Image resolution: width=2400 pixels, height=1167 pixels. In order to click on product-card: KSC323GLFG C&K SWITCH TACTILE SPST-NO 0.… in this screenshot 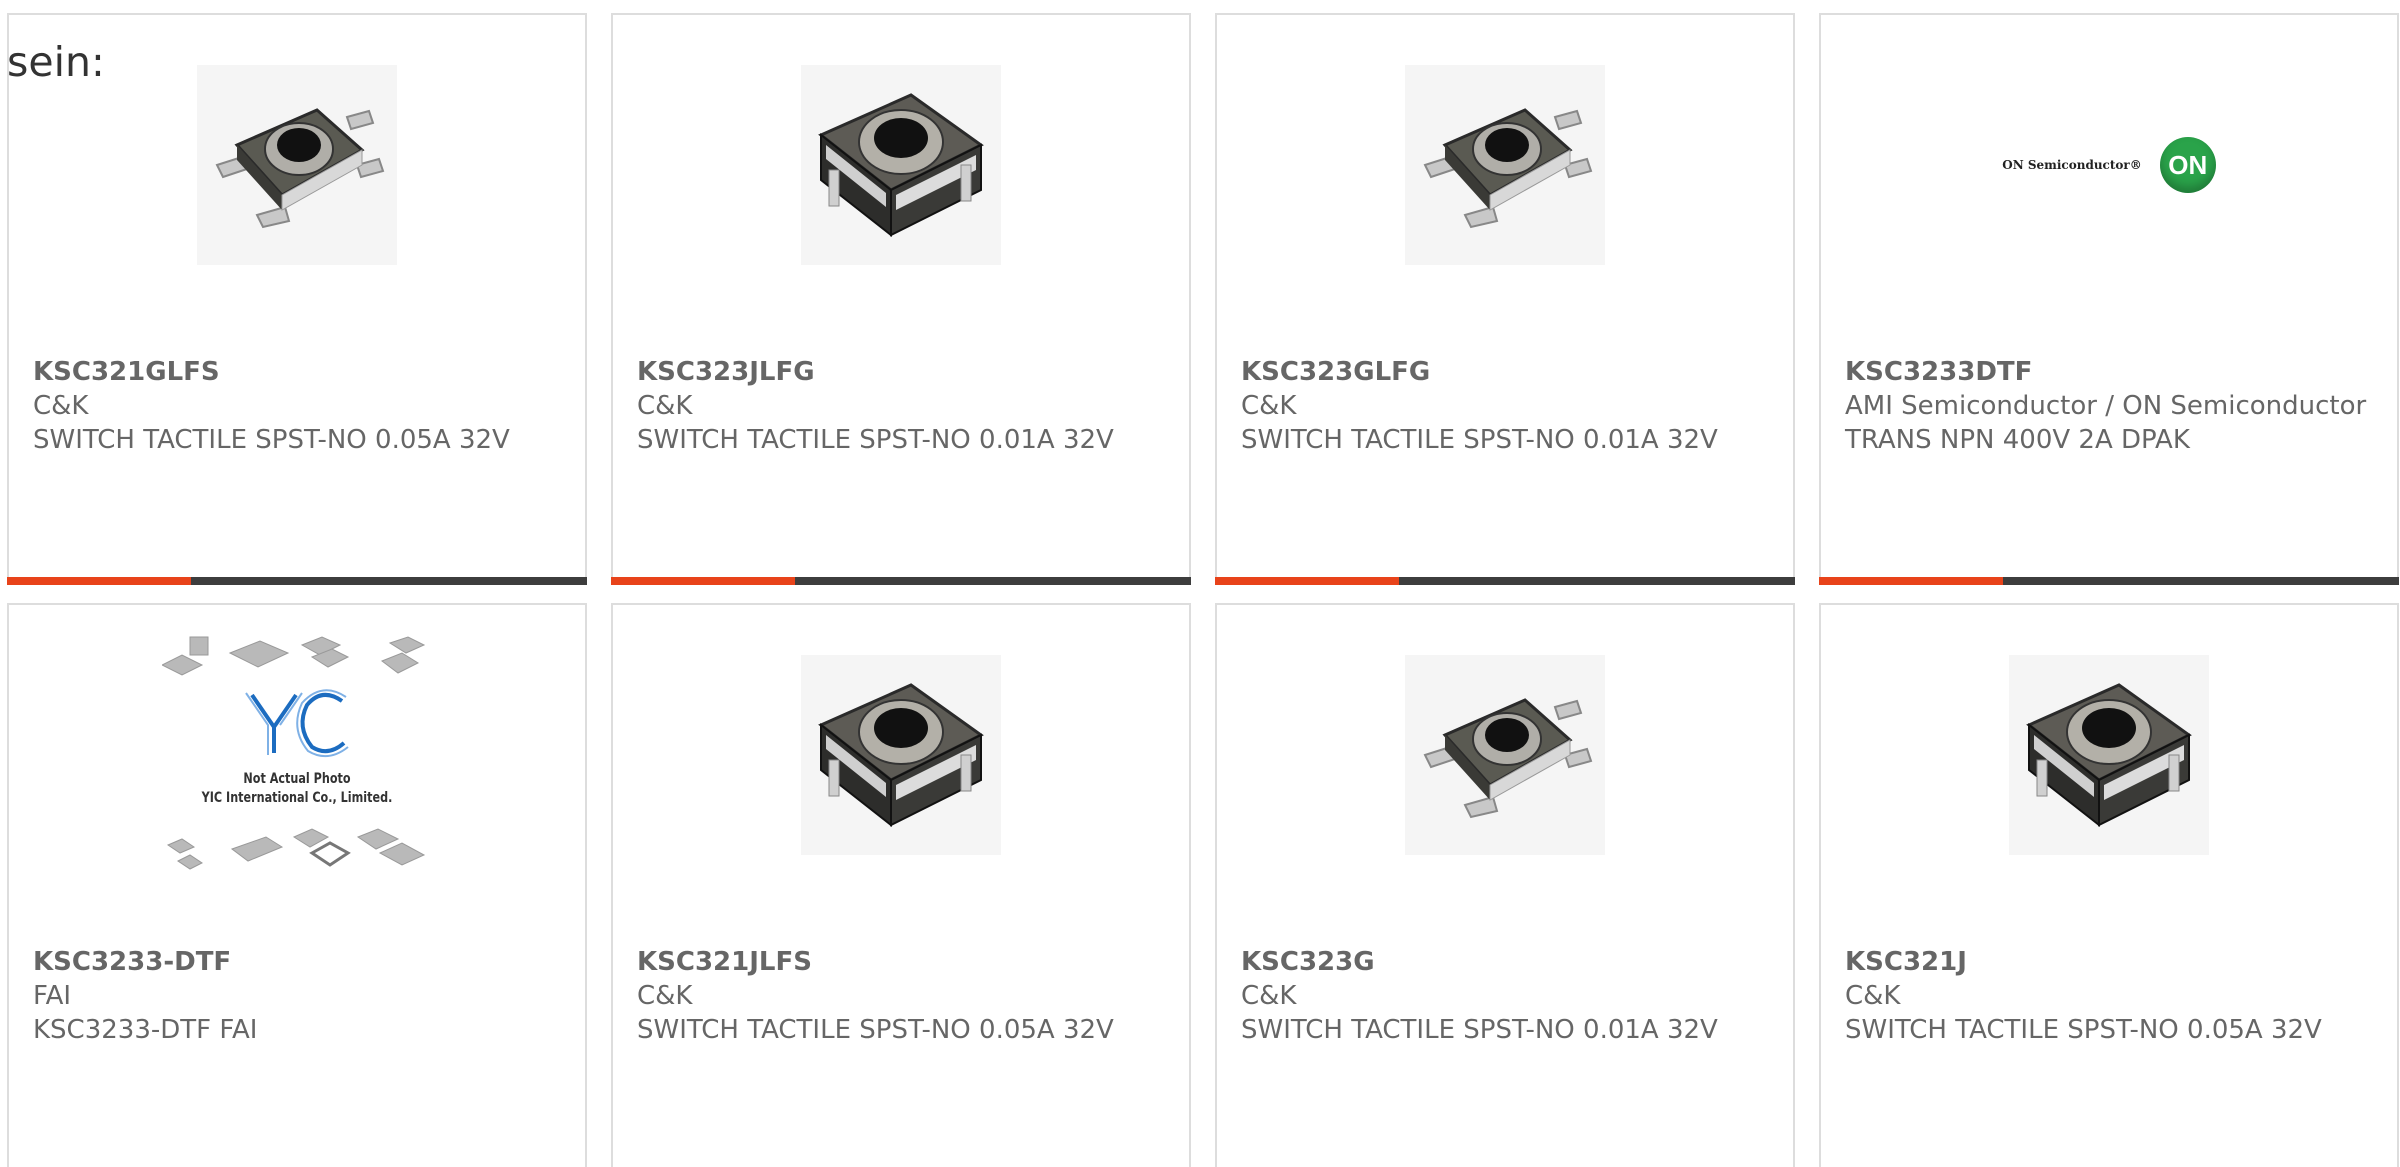, I will do `click(1505, 299)`.